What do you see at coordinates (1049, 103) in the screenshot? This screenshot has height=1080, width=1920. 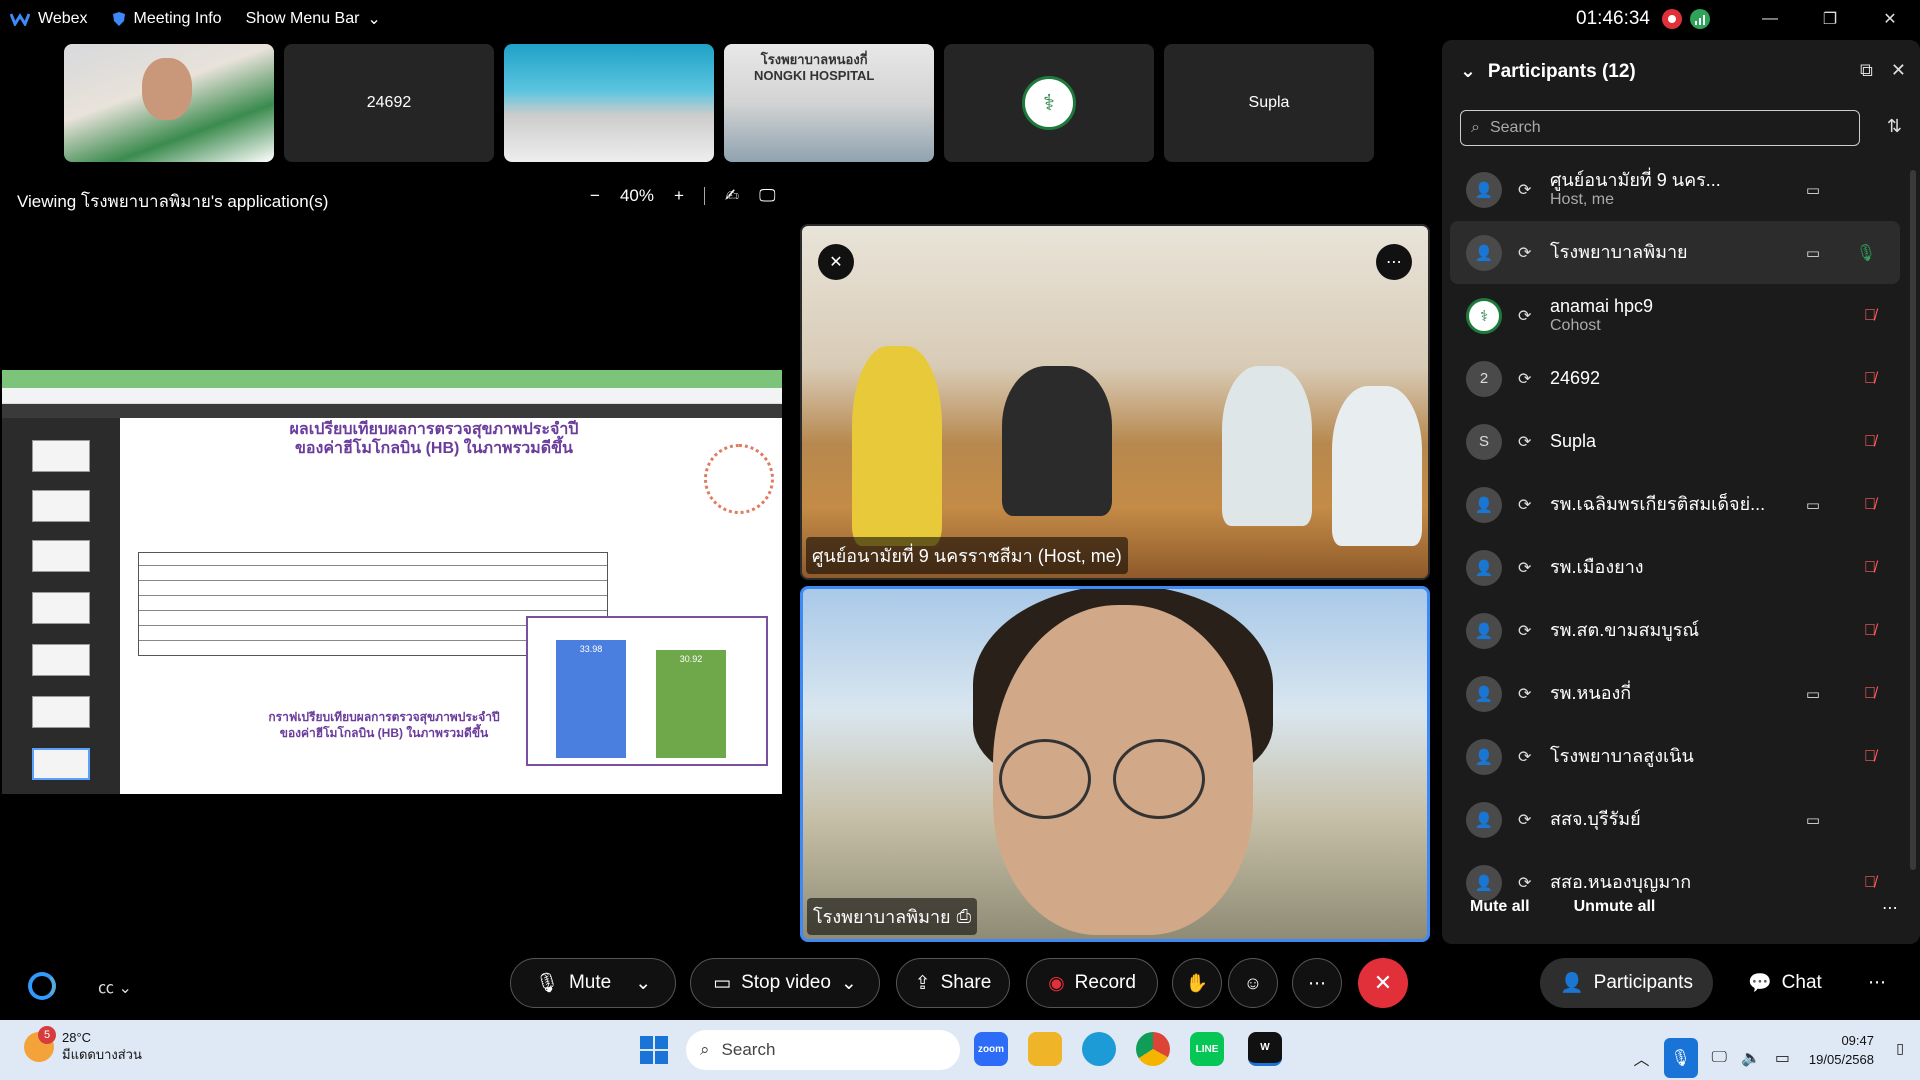 I see `thumbnail-anamai-logo: ⚕` at bounding box center [1049, 103].